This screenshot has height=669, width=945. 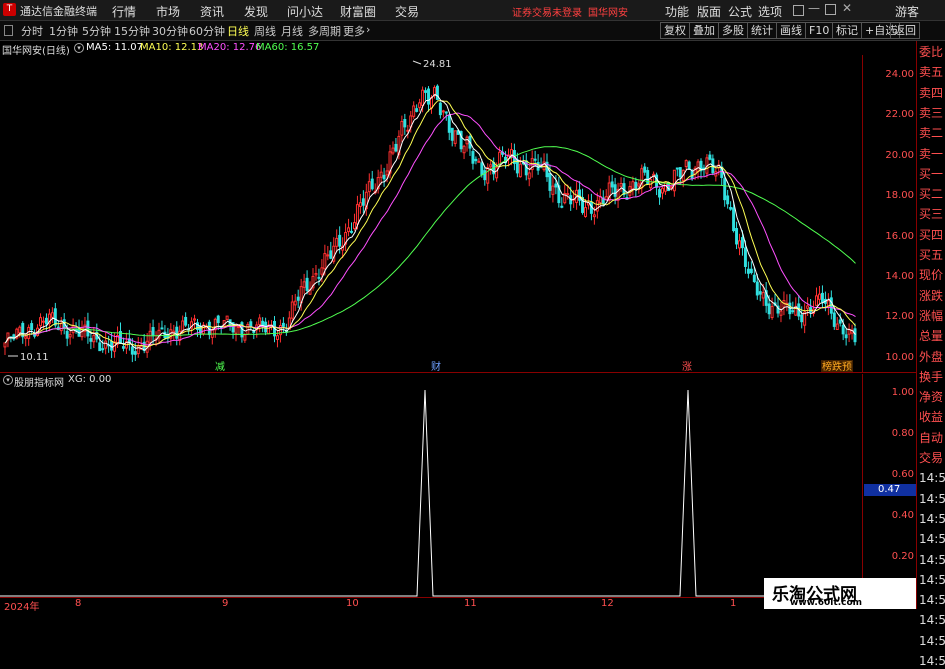 I want to click on side-item: 卖二, so click(x=931, y=133).